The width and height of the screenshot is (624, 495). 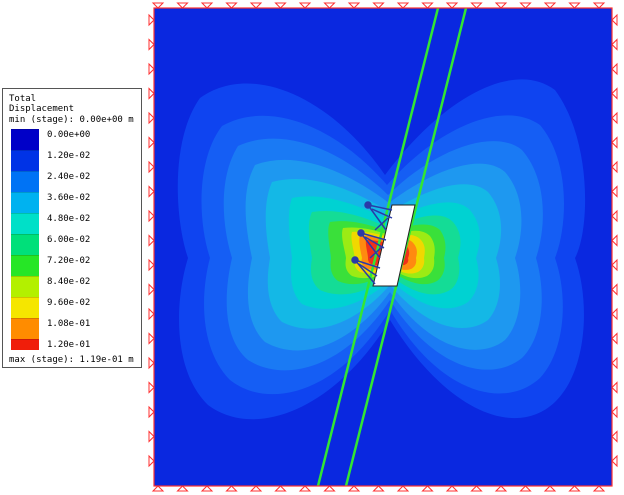 I want to click on legend-tick-label: 1.20e-02, so click(x=69, y=156).